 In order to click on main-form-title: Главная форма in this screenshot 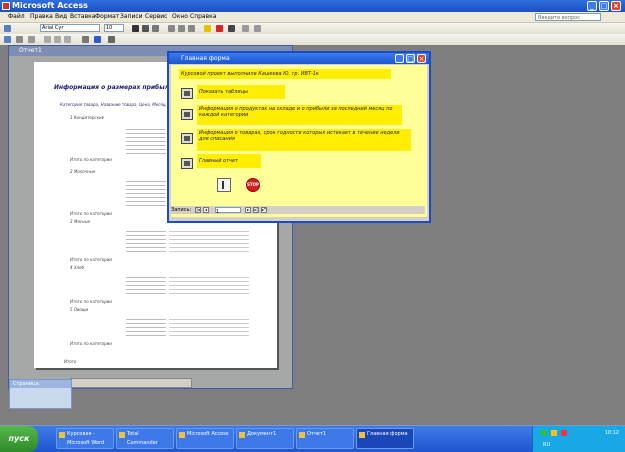, I will do `click(205, 58)`.